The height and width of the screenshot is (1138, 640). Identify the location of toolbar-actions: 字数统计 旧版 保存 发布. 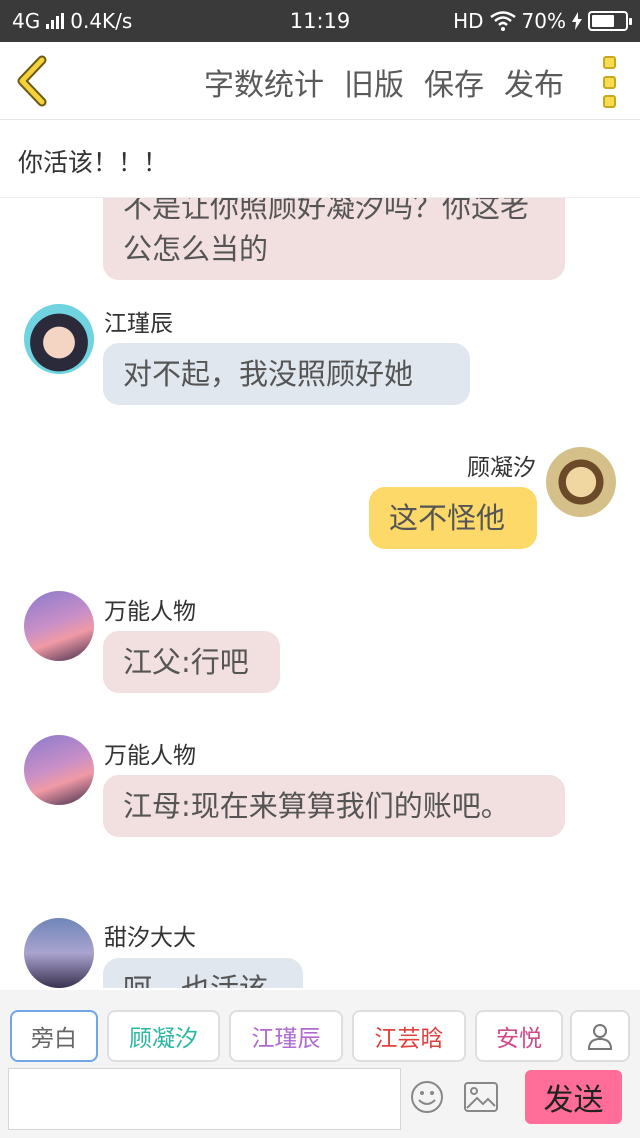
(384, 82).